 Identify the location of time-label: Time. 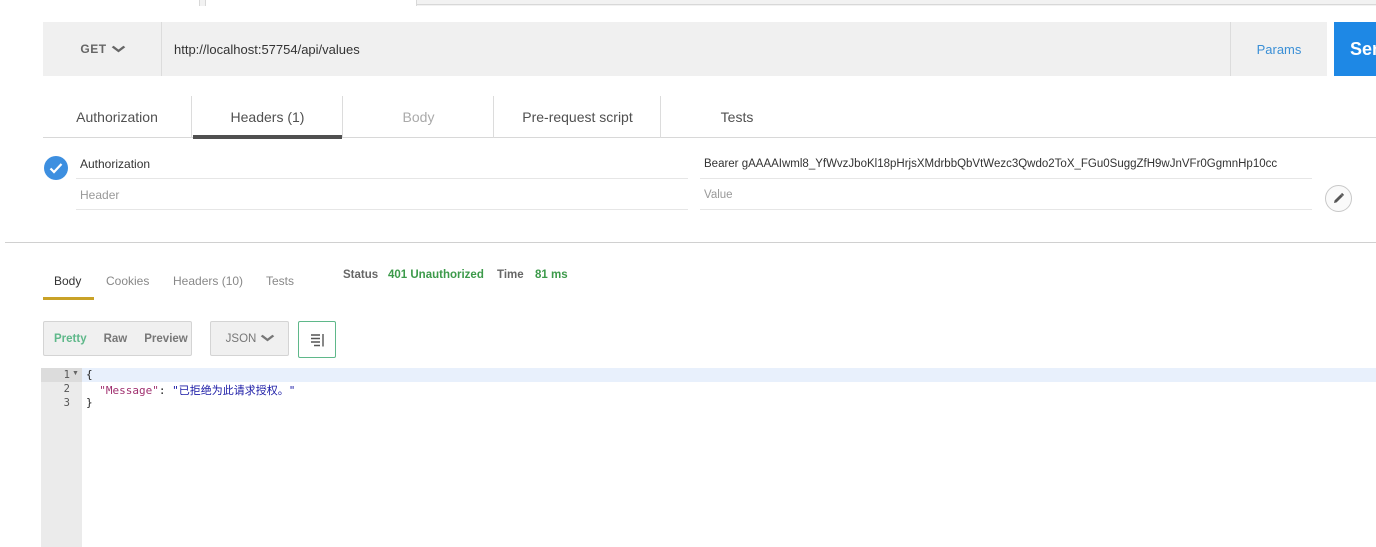
(510, 275).